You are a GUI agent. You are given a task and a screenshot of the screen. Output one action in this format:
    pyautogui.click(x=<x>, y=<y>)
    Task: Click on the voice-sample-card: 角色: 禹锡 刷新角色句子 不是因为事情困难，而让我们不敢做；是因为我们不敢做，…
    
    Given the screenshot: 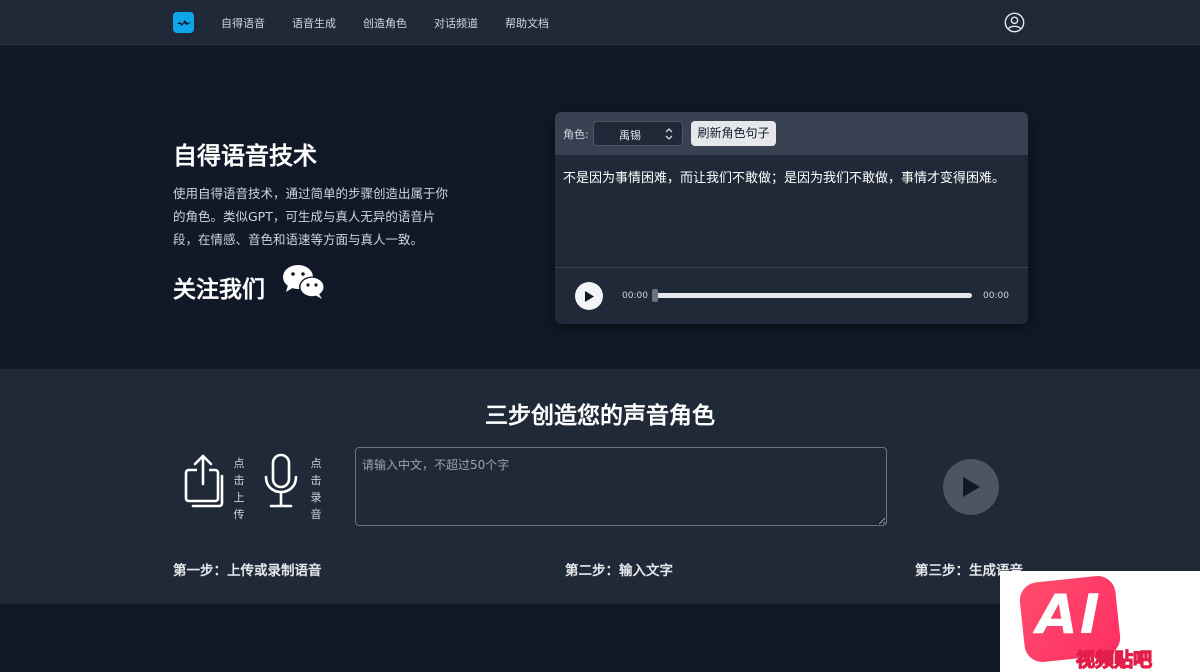 What is the action you would take?
    pyautogui.click(x=791, y=218)
    